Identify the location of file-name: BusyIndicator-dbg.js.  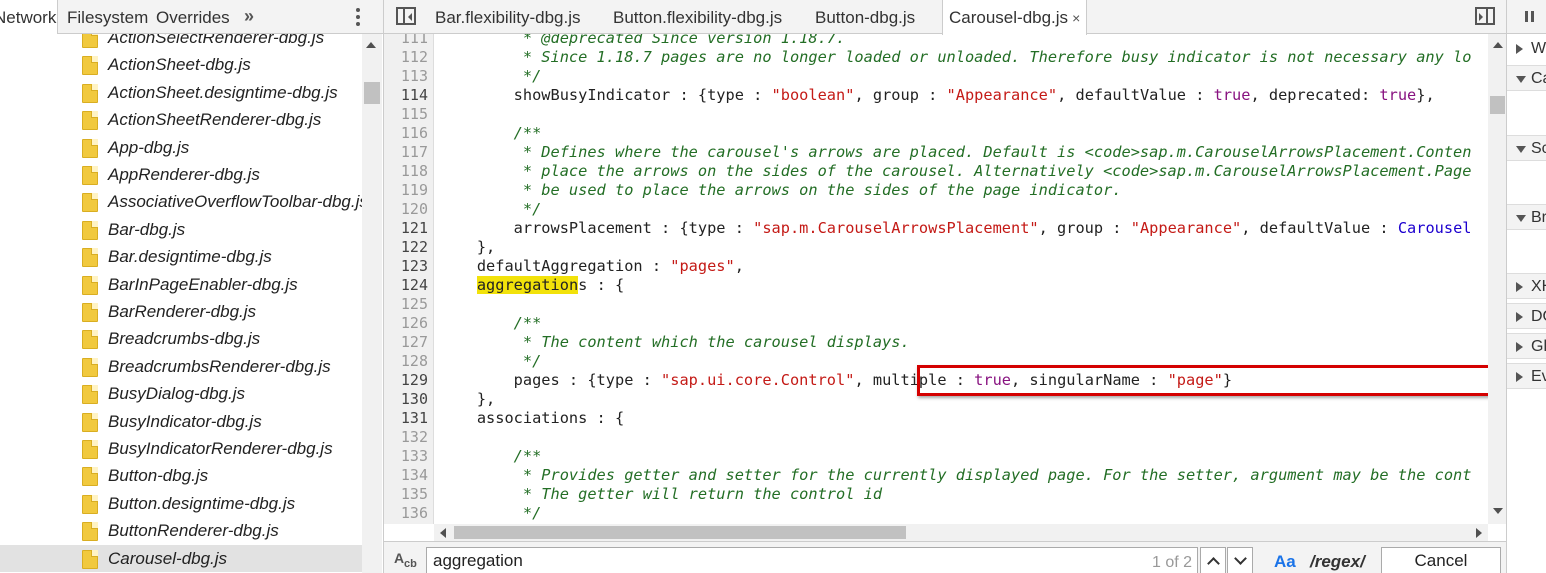
(185, 421).